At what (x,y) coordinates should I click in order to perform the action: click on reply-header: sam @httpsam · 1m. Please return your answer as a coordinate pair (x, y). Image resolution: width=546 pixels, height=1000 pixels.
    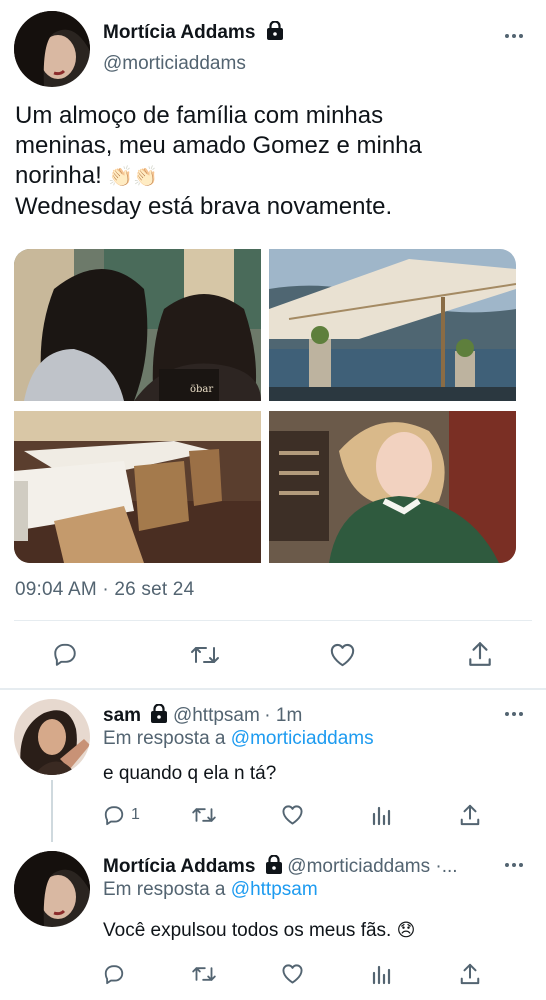
    Looking at the image, I should click on (202, 715).